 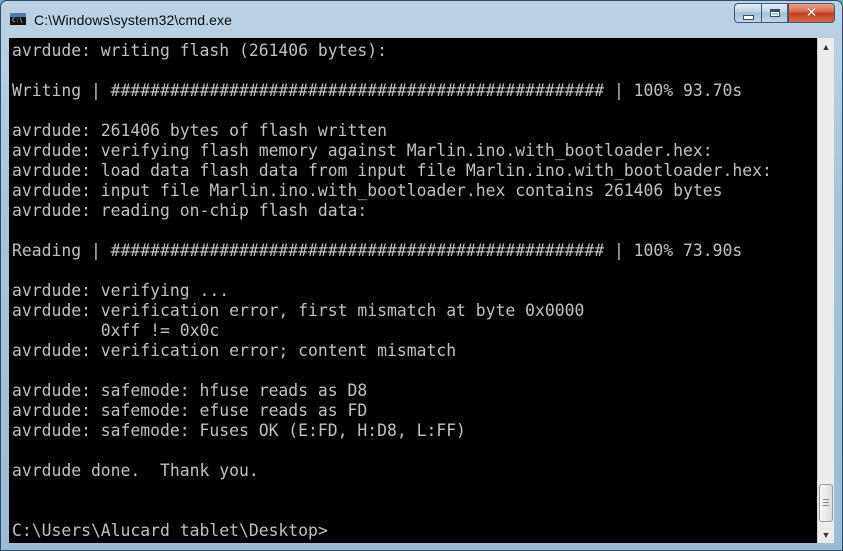 What do you see at coordinates (190, 410) in the screenshot?
I see `console-line: avrdude: safemode: efuse reads as FD` at bounding box center [190, 410].